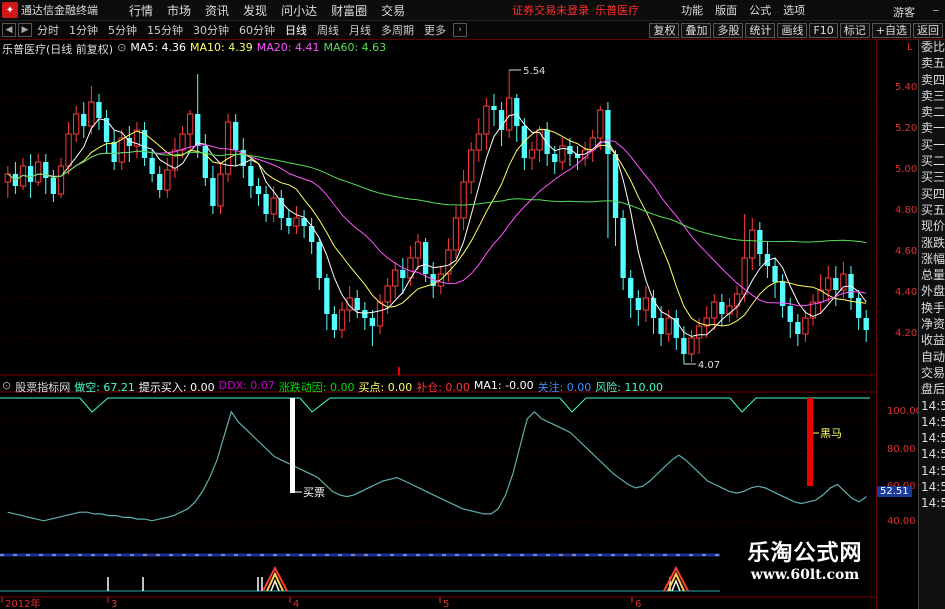 This screenshot has width=945, height=609. What do you see at coordinates (328, 30) in the screenshot?
I see `period-weekly: 周线` at bounding box center [328, 30].